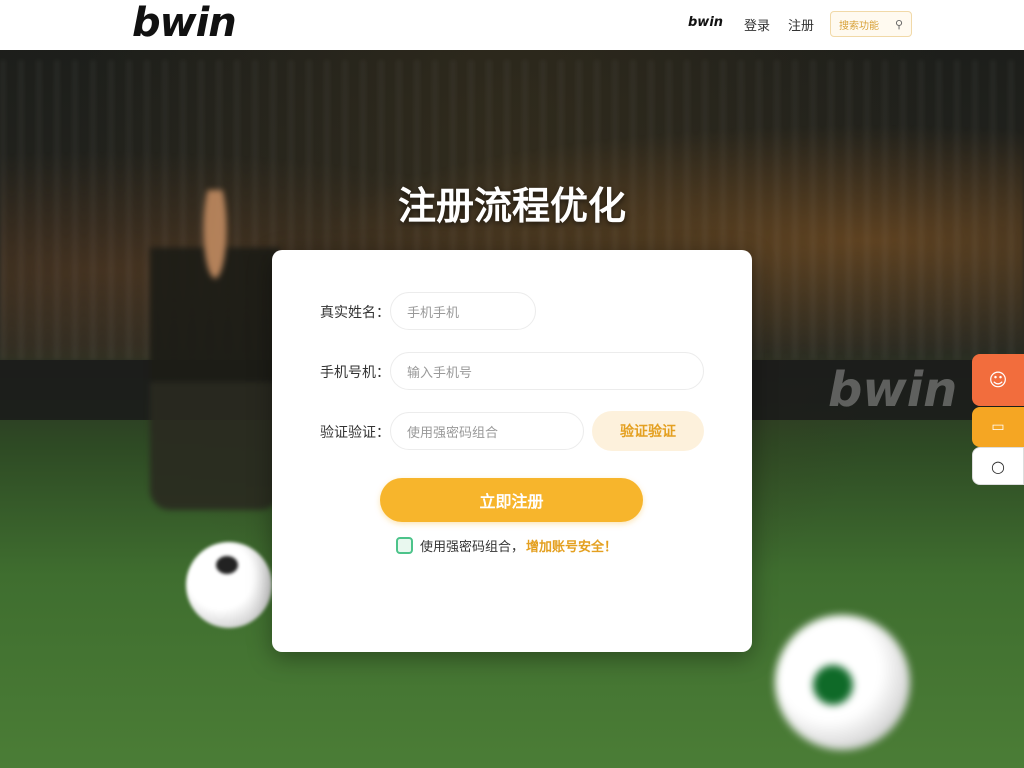 The height and width of the screenshot is (768, 1024). Describe the element at coordinates (898, 24) in the screenshot. I see `search-icon: ⚲` at that location.